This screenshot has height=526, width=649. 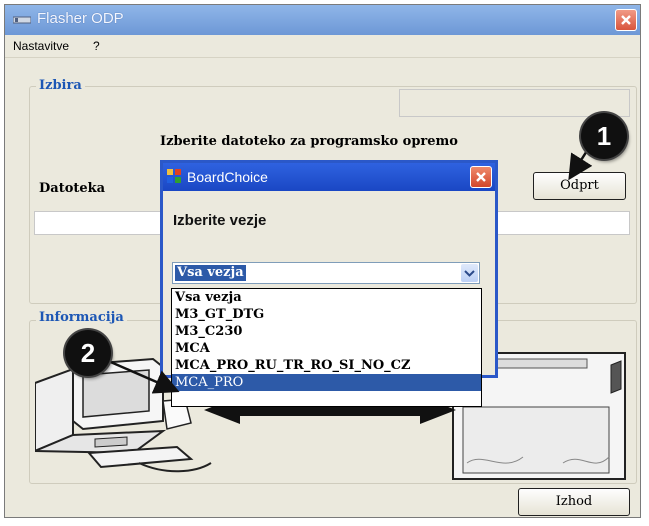 What do you see at coordinates (80, 18) in the screenshot?
I see `window-title: Flasher ODP` at bounding box center [80, 18].